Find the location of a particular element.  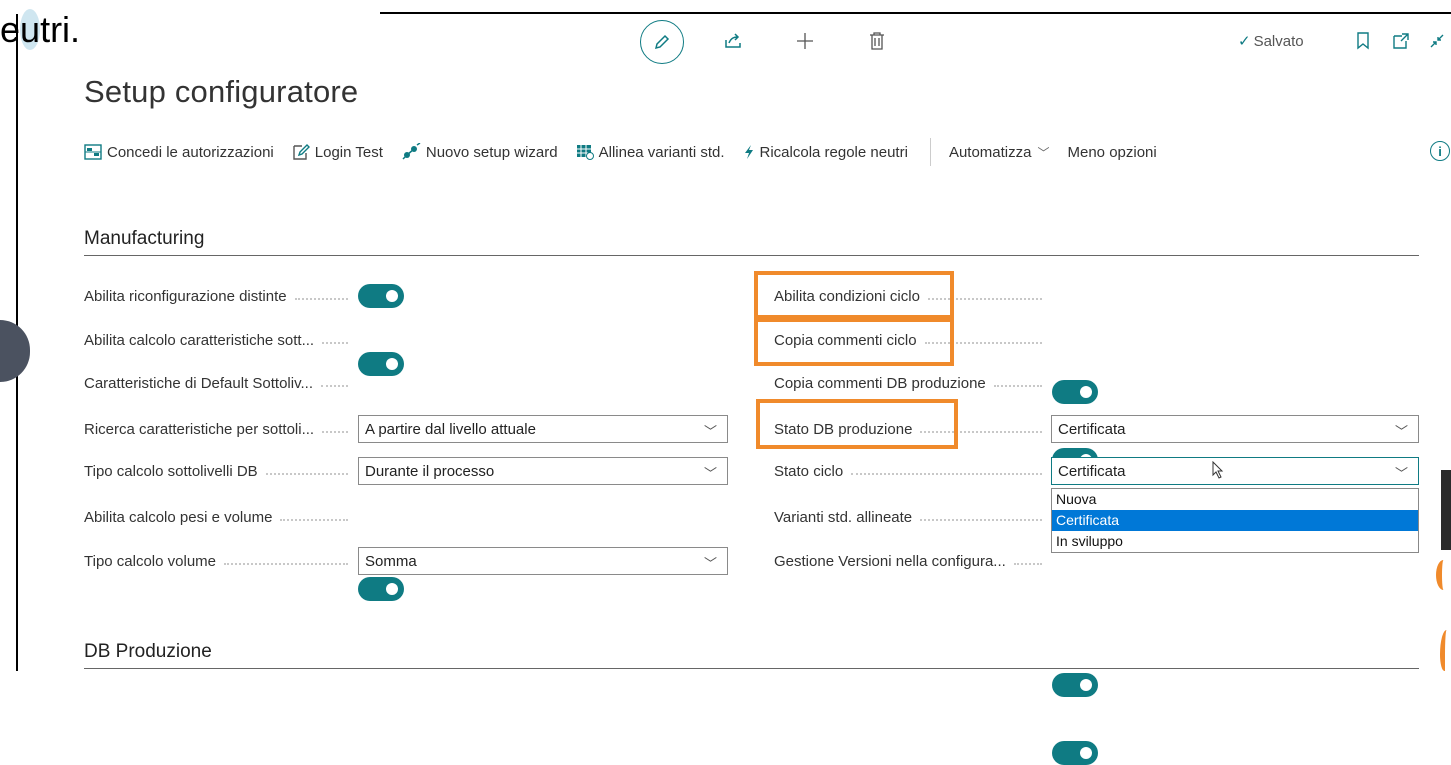

new-button is located at coordinates (805, 41).